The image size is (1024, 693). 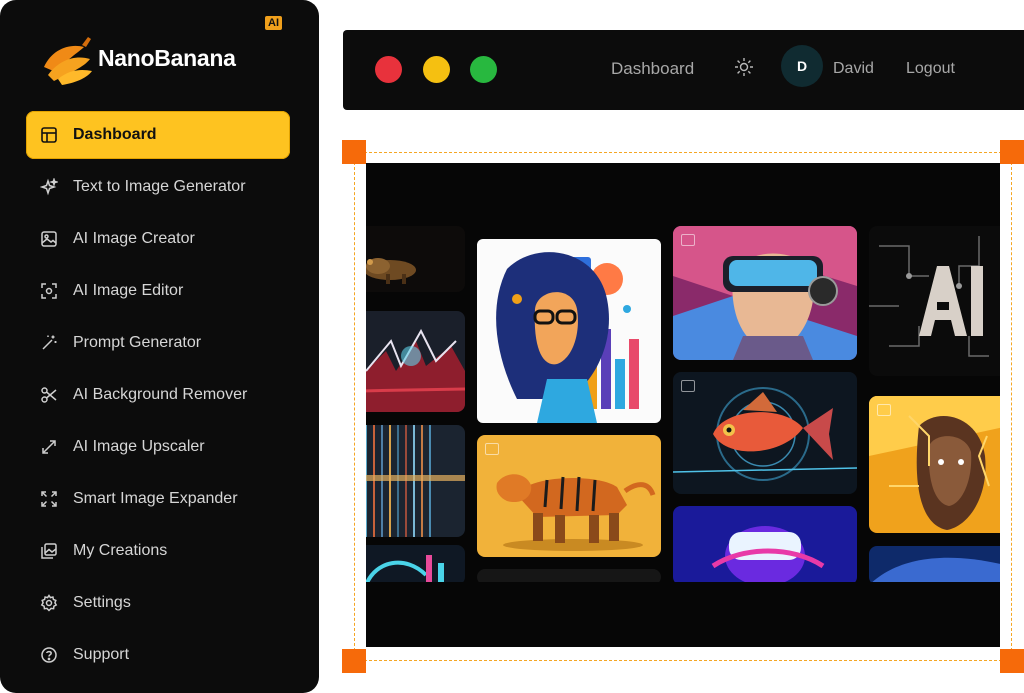 I want to click on sidebar-item-my-creations: My Creations, so click(x=158, y=551).